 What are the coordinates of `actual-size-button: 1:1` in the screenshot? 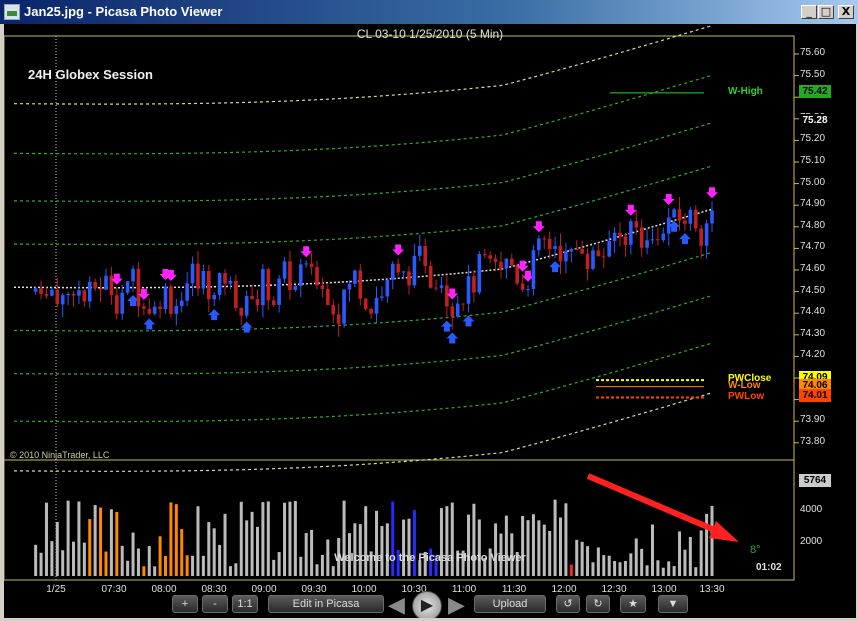 It's located at (245, 604).